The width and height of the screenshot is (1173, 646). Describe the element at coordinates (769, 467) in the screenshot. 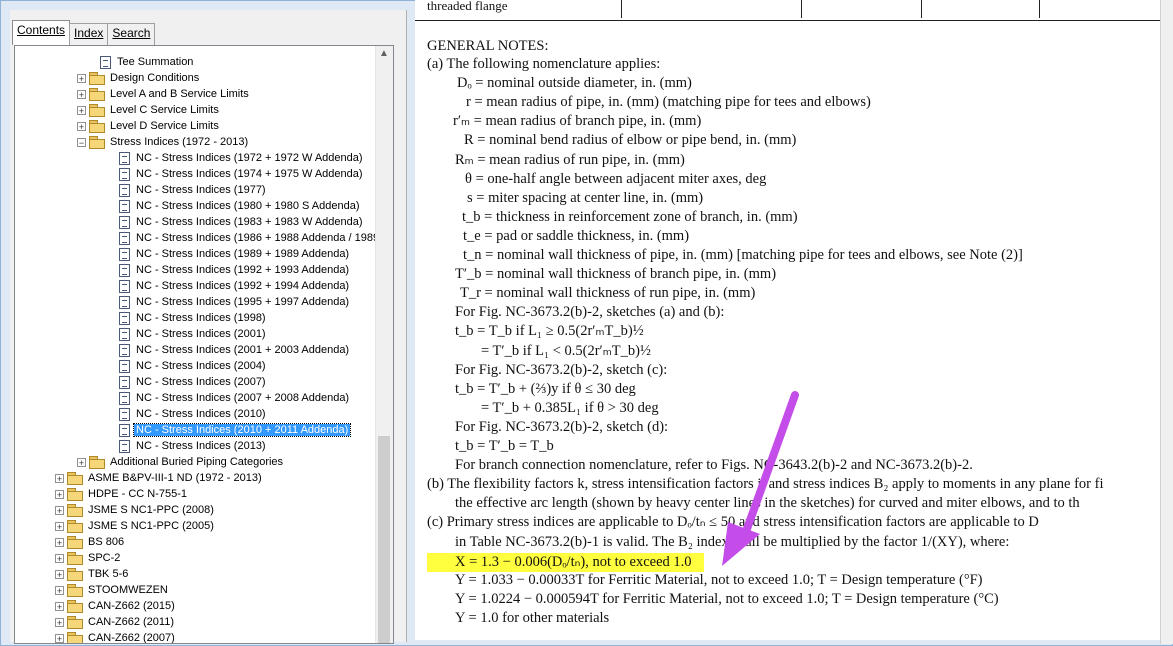

I see `arrow-shaft` at that location.